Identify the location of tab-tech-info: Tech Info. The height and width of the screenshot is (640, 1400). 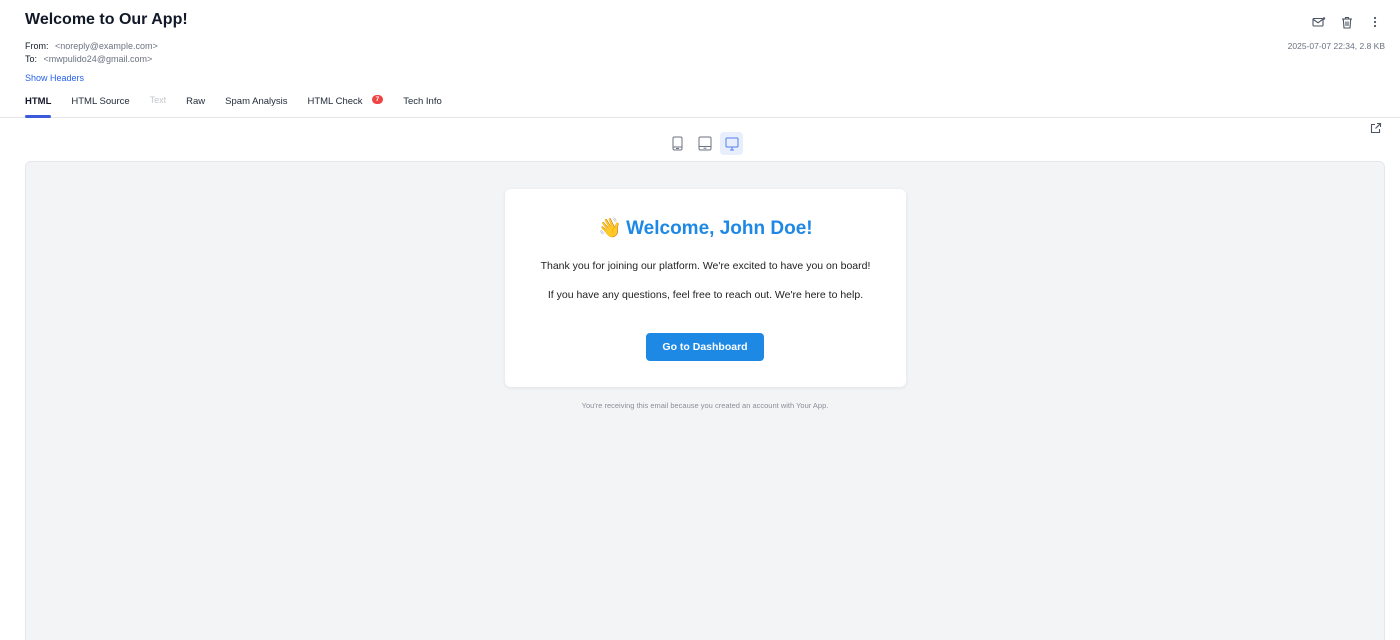
(422, 106).